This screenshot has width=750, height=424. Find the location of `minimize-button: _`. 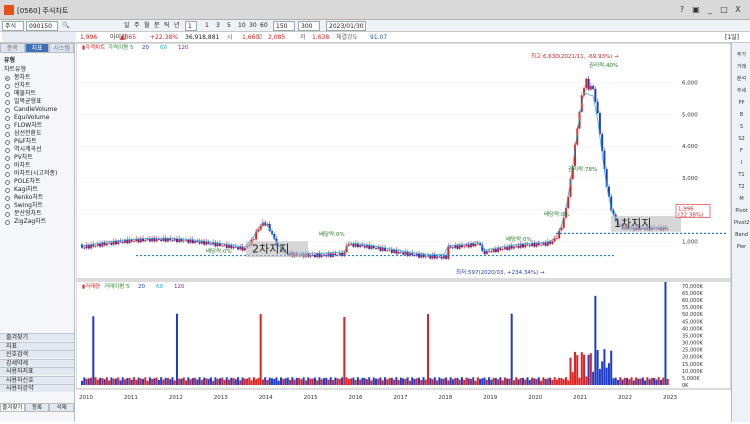

minimize-button: _ is located at coordinates (710, 9).